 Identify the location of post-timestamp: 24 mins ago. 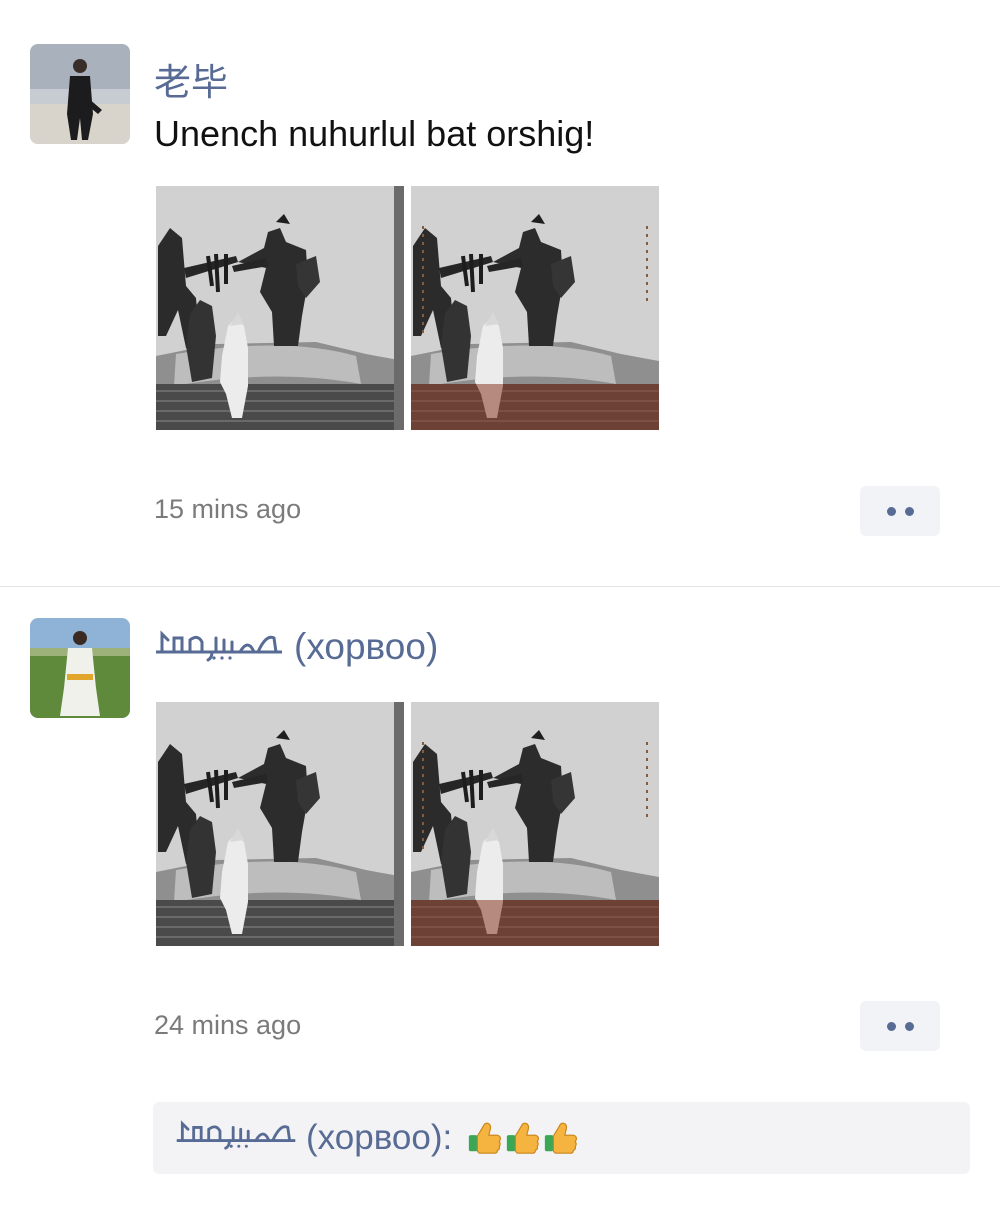
(228, 1025).